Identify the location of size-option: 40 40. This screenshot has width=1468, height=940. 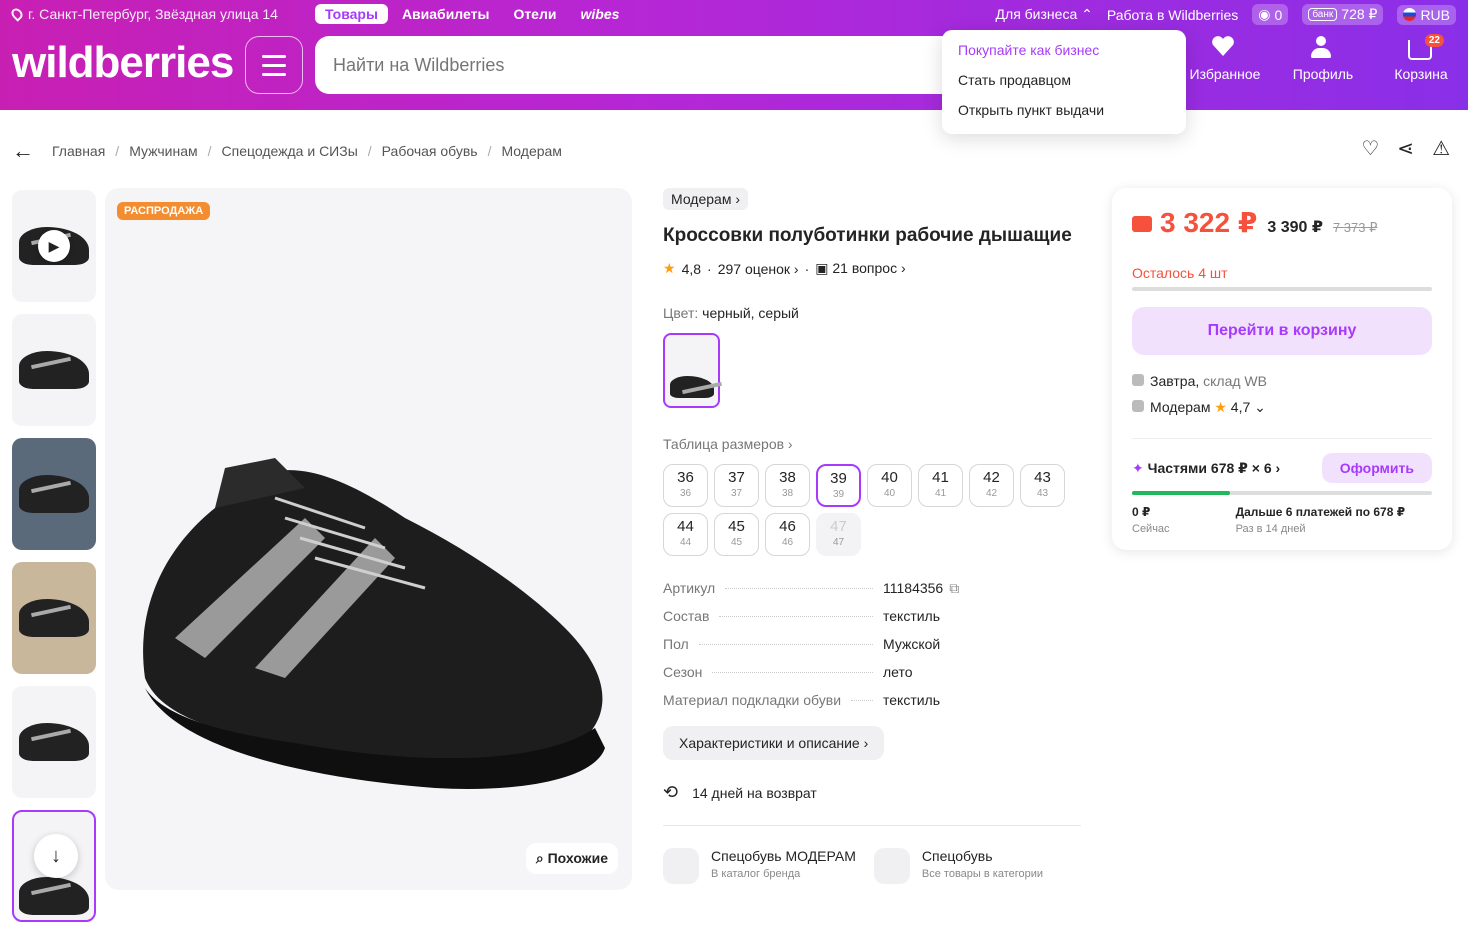
(889, 485).